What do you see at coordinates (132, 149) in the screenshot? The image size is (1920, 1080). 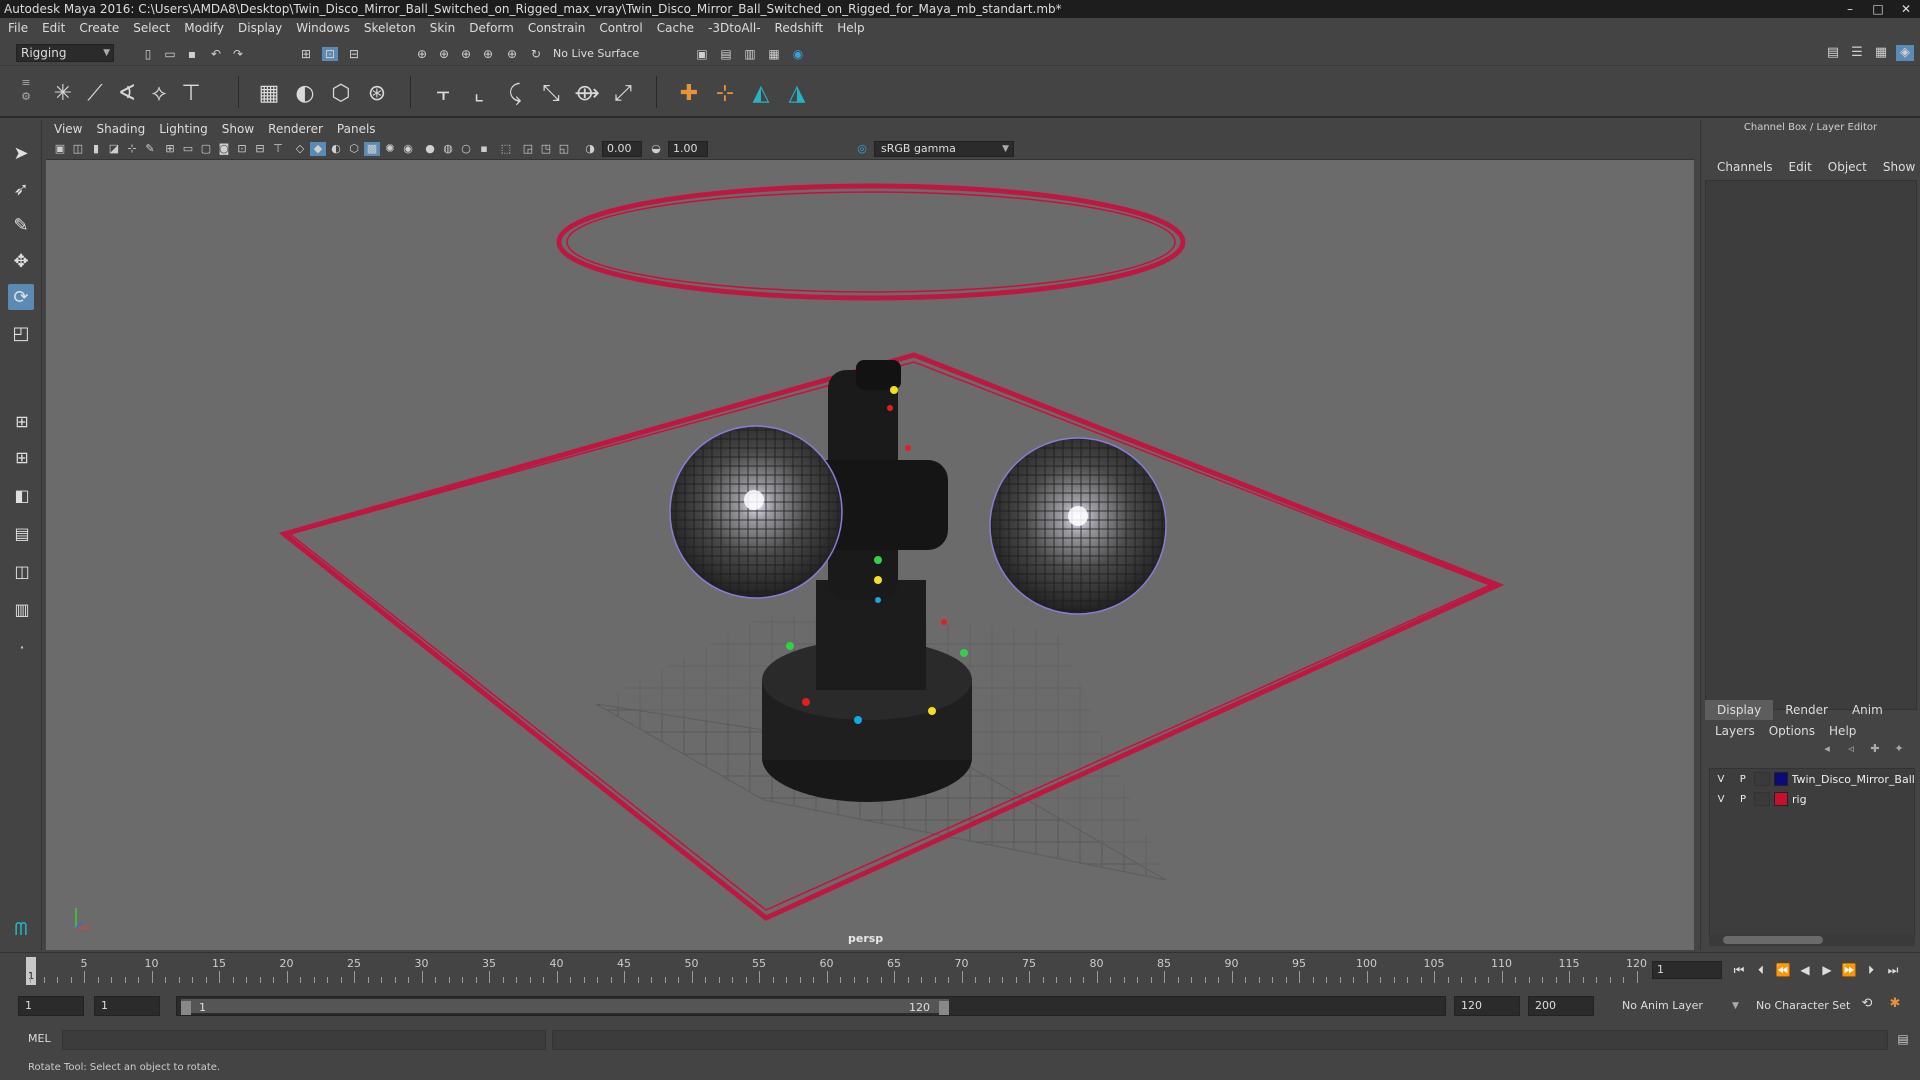 I see `two-d-pan-icon: ⊹` at bounding box center [132, 149].